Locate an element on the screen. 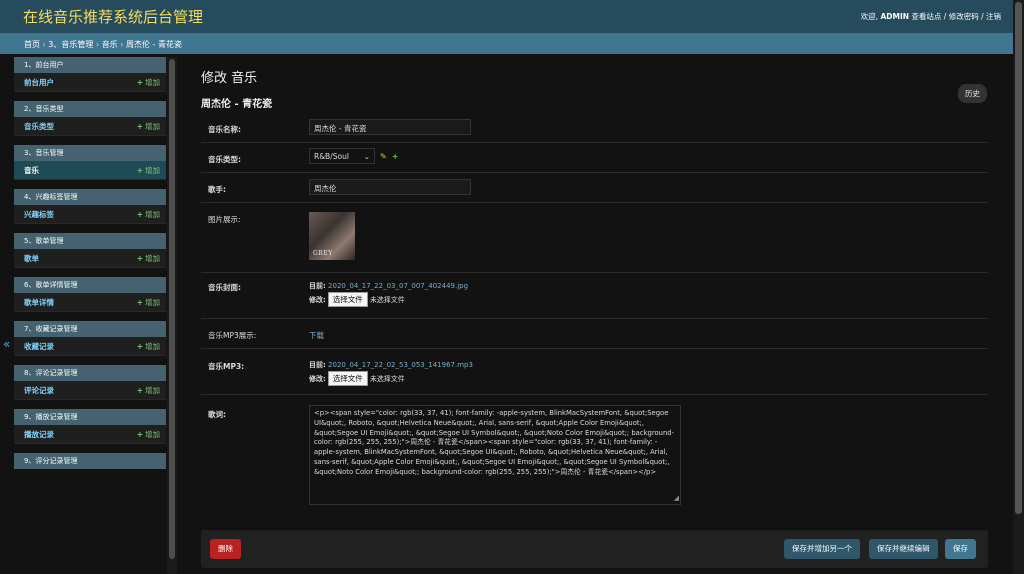  save-button: 保存 is located at coordinates (960, 549).